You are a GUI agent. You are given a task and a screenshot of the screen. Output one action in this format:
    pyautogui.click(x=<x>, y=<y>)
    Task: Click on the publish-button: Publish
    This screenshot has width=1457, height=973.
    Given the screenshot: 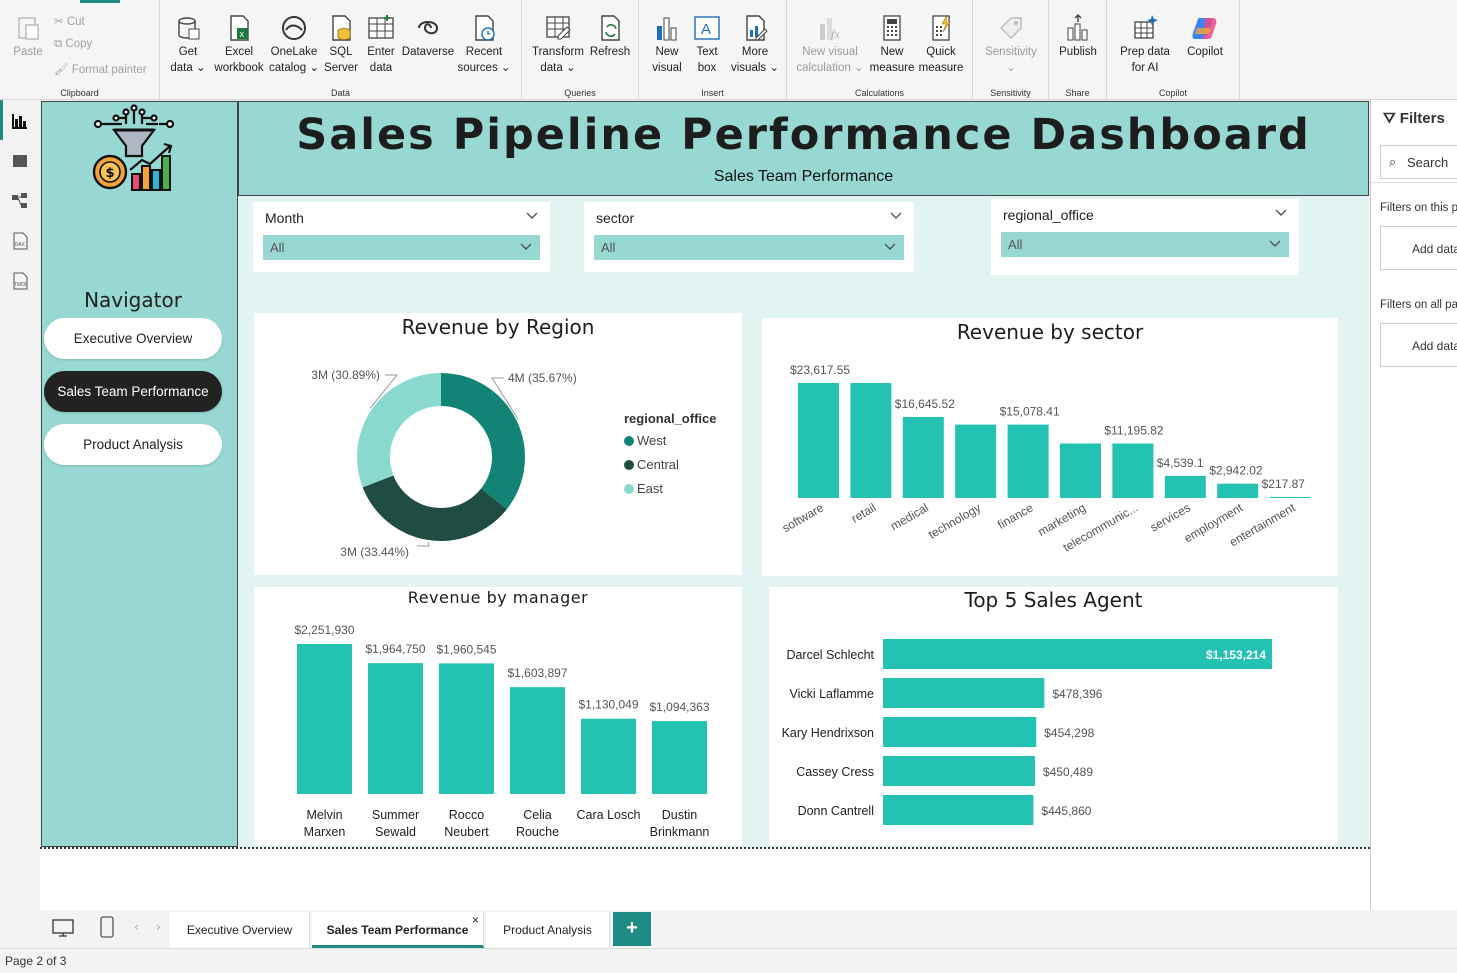 What is the action you would take?
    pyautogui.click(x=1078, y=37)
    